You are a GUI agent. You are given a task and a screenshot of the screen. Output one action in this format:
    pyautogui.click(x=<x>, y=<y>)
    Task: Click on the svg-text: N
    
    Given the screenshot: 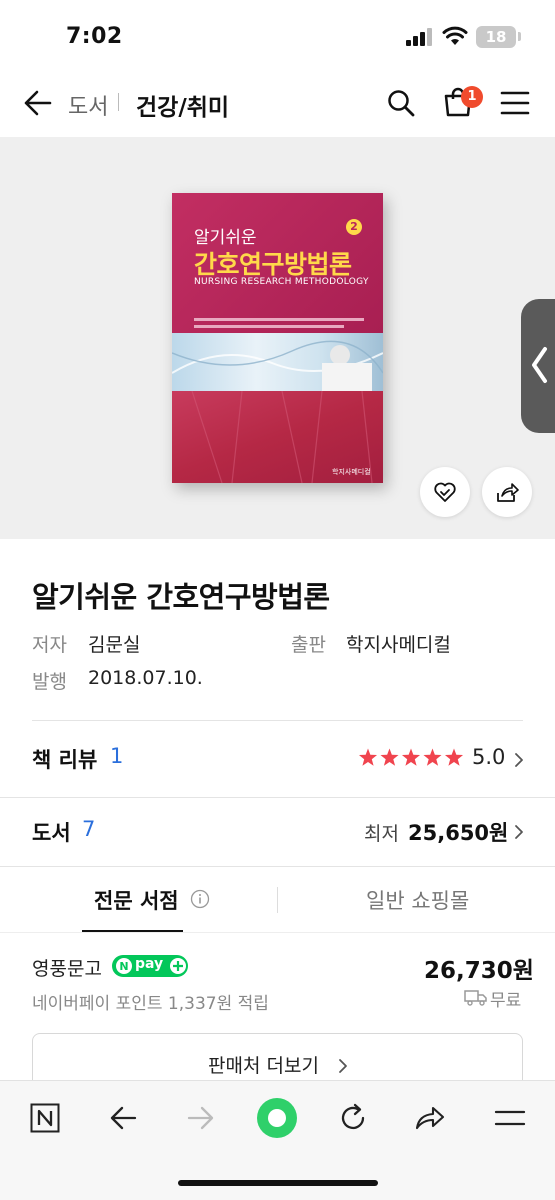 What is the action you would take?
    pyautogui.click(x=123, y=966)
    